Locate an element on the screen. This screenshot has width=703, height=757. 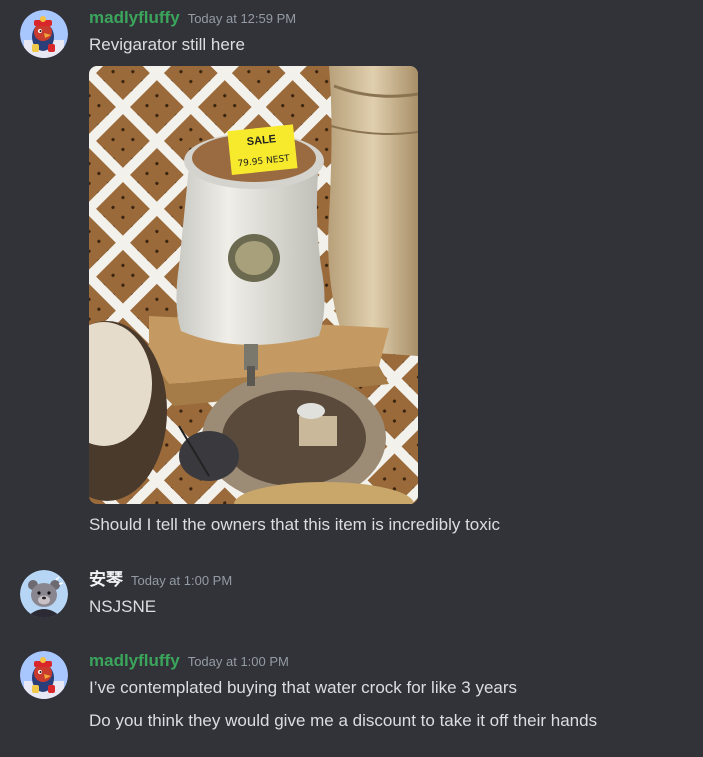
message-header: madlyfluffy Today at 1:00 PM is located at coordinates (189, 661).